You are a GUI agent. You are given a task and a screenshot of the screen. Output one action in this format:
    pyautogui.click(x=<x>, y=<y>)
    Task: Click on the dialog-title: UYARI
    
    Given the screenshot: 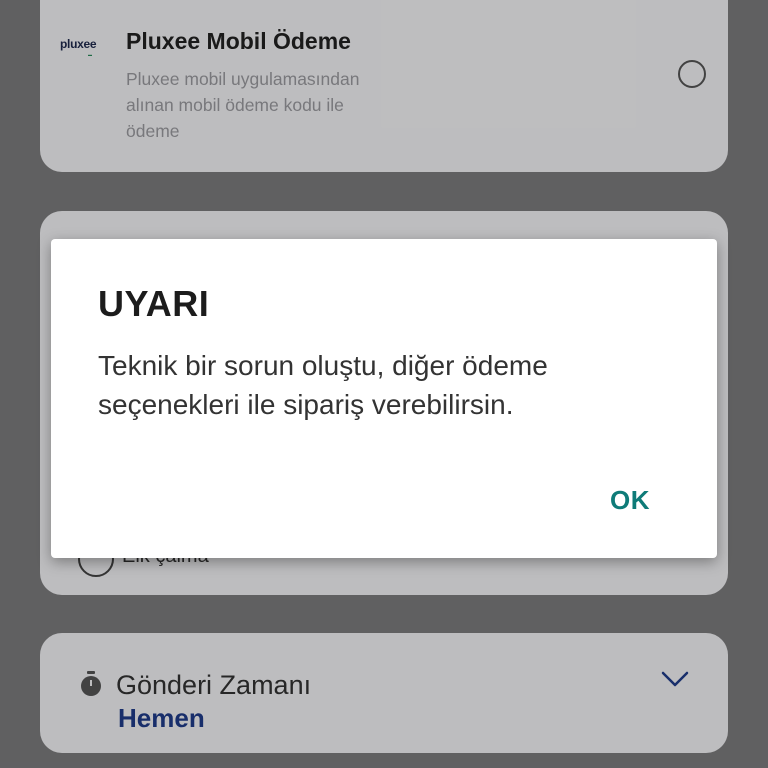 What is the action you would take?
    pyautogui.click(x=154, y=303)
    